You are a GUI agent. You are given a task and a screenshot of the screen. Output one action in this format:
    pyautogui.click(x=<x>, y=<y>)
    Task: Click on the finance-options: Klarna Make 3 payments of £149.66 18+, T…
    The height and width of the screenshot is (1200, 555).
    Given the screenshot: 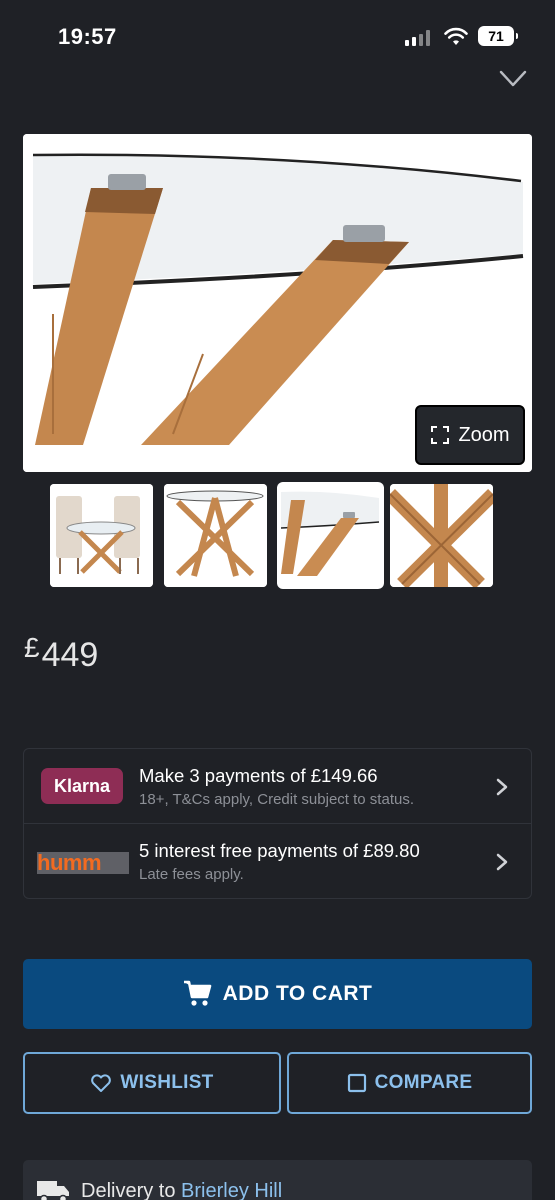 What is the action you would take?
    pyautogui.click(x=277, y=823)
    